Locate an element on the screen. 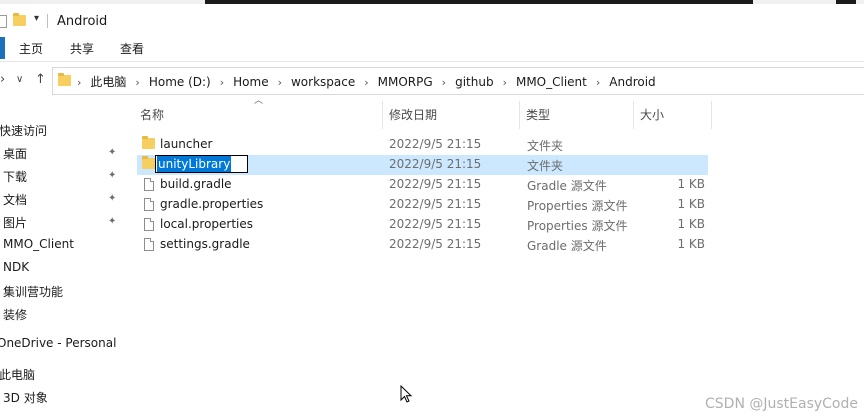 The width and height of the screenshot is (864, 417). history-dropdown-icon: ∨ is located at coordinates (19, 79).